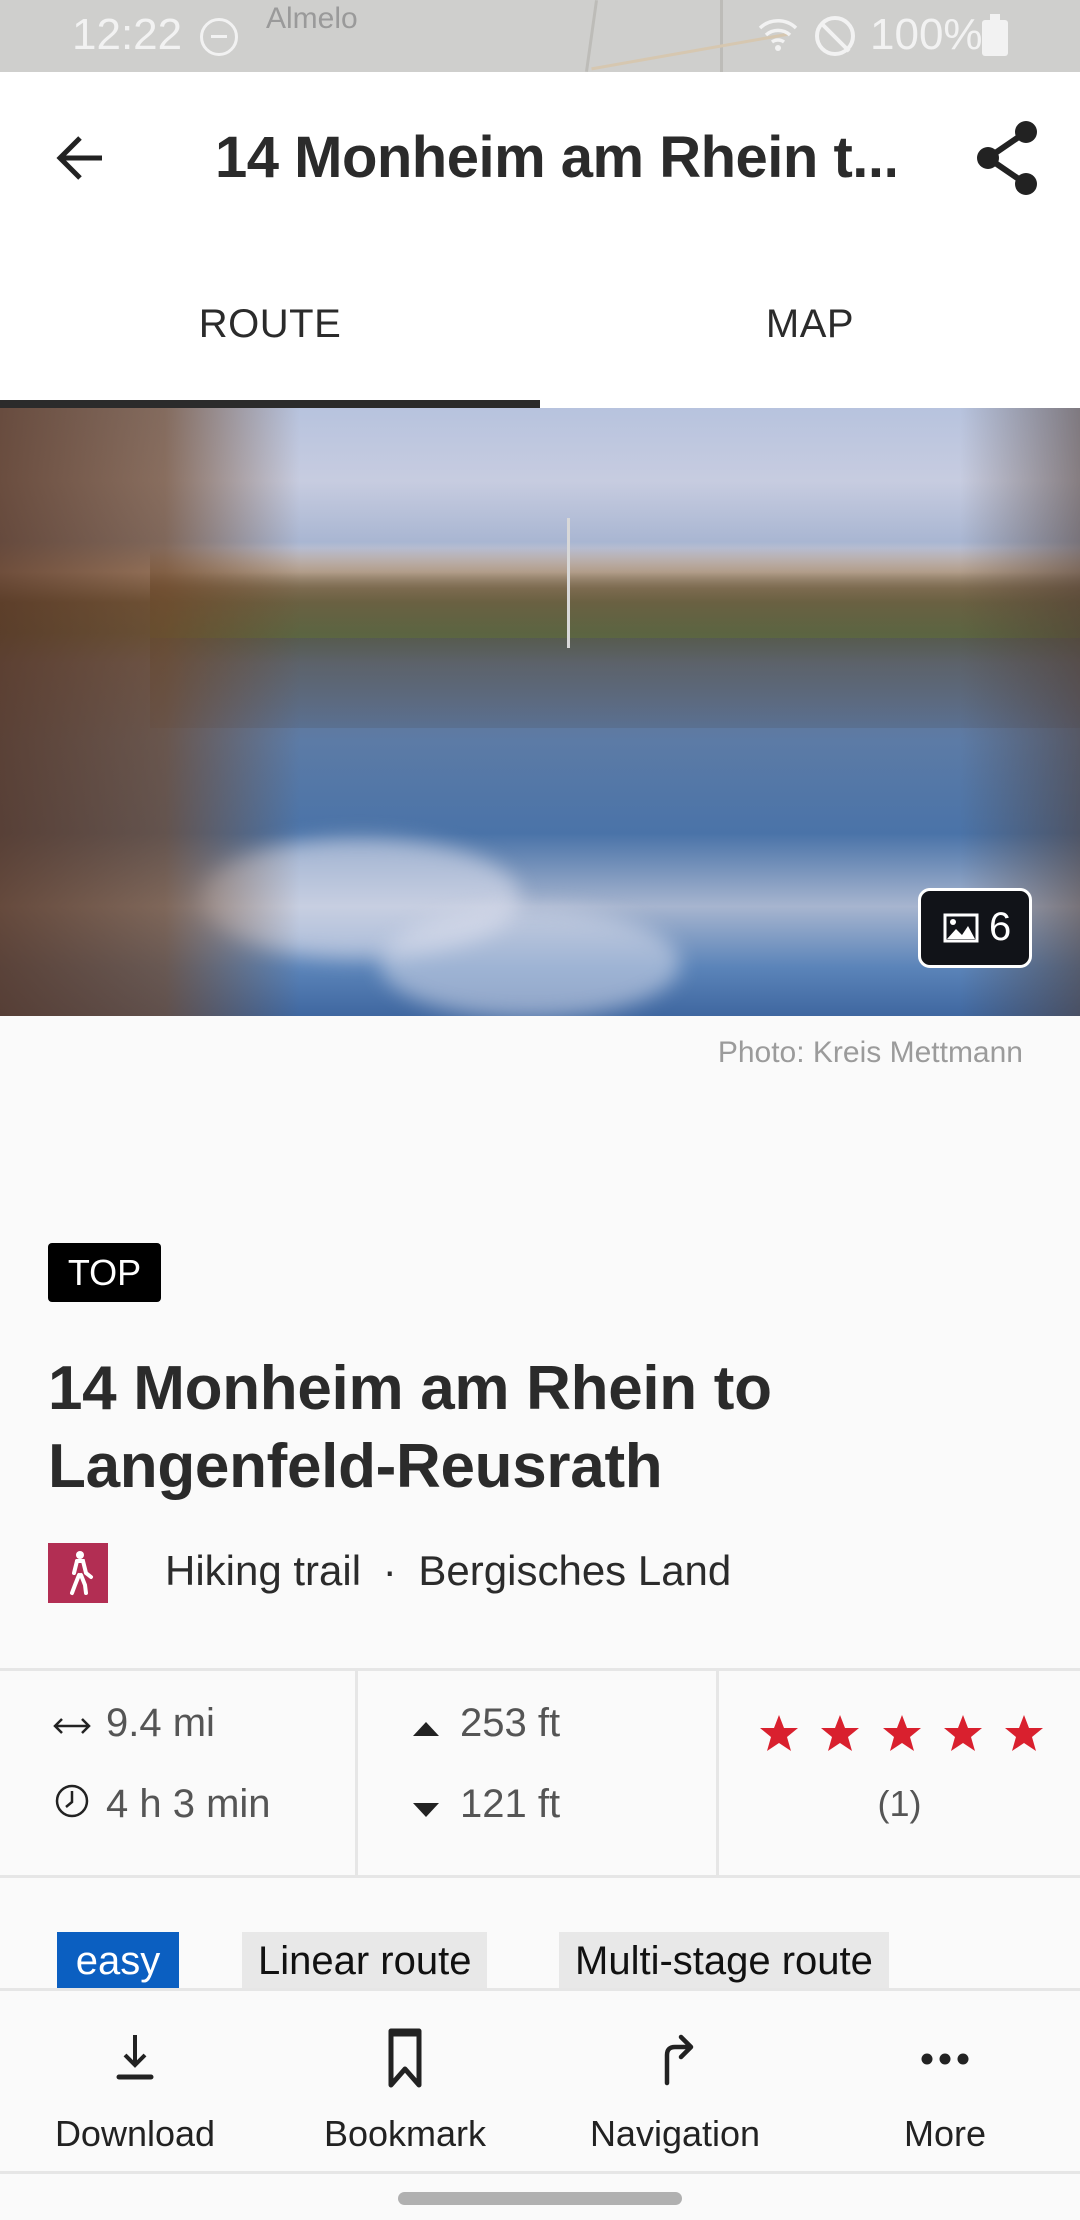 The height and width of the screenshot is (2220, 1080). I want to click on wifi-icon, so click(778, 35).